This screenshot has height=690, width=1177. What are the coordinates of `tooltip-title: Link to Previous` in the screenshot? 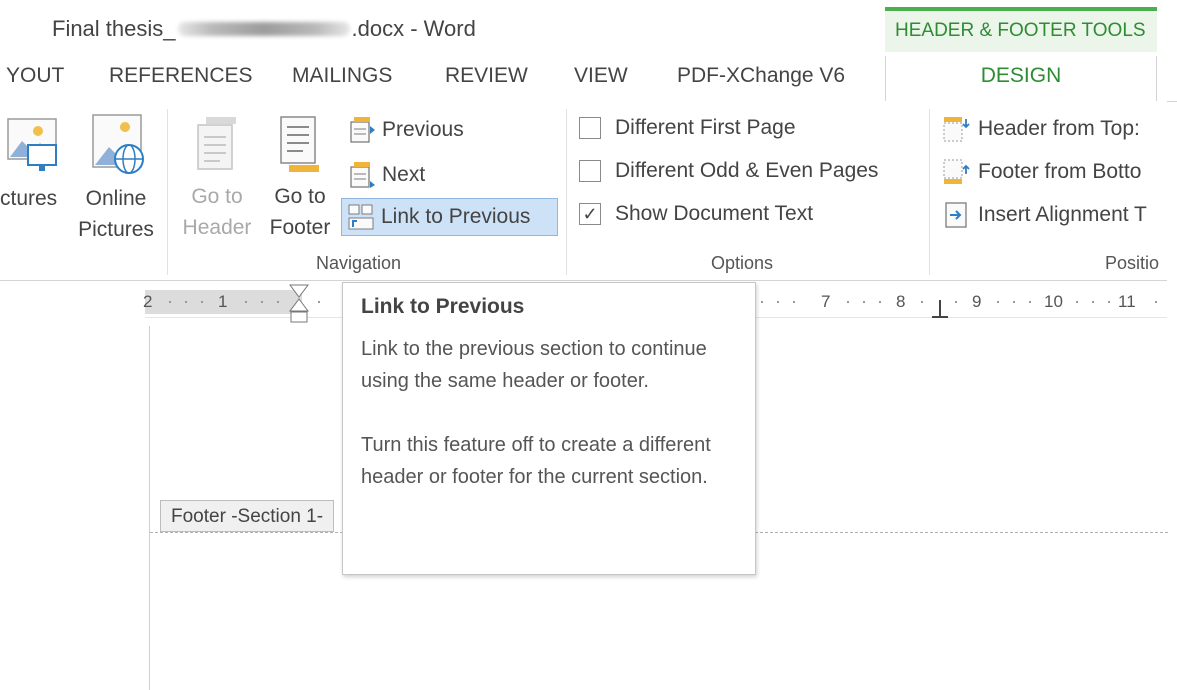 It's located at (443, 306).